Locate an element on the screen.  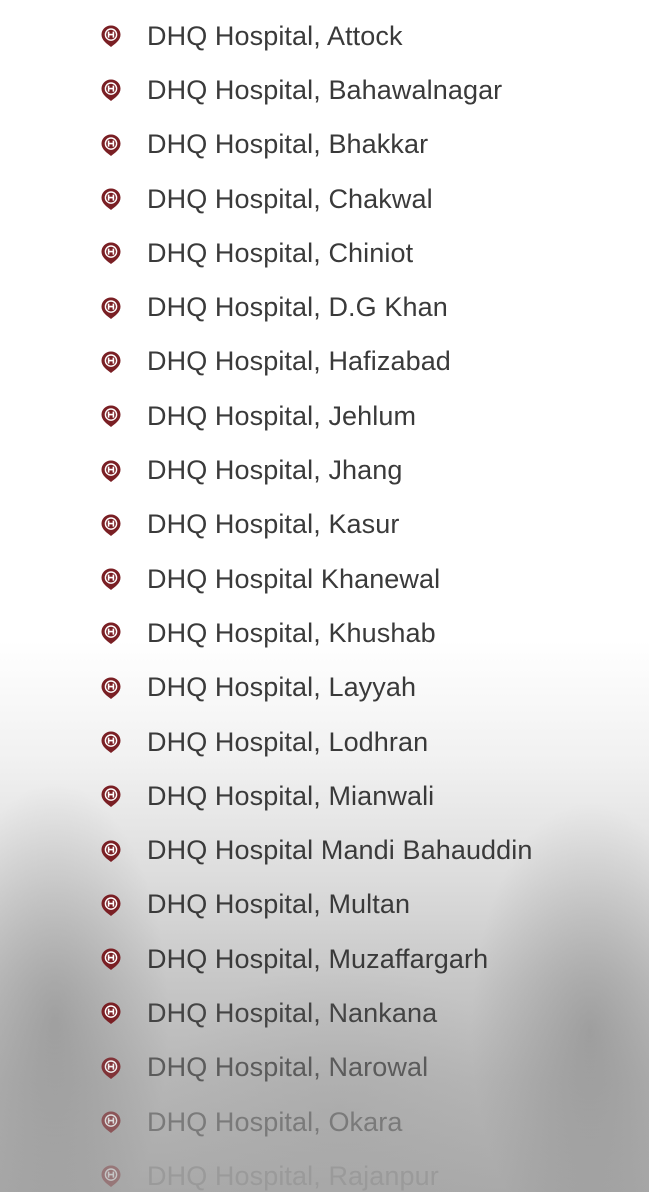
list-item: DHQ Hospital, Jhang is located at coordinates (324, 470).